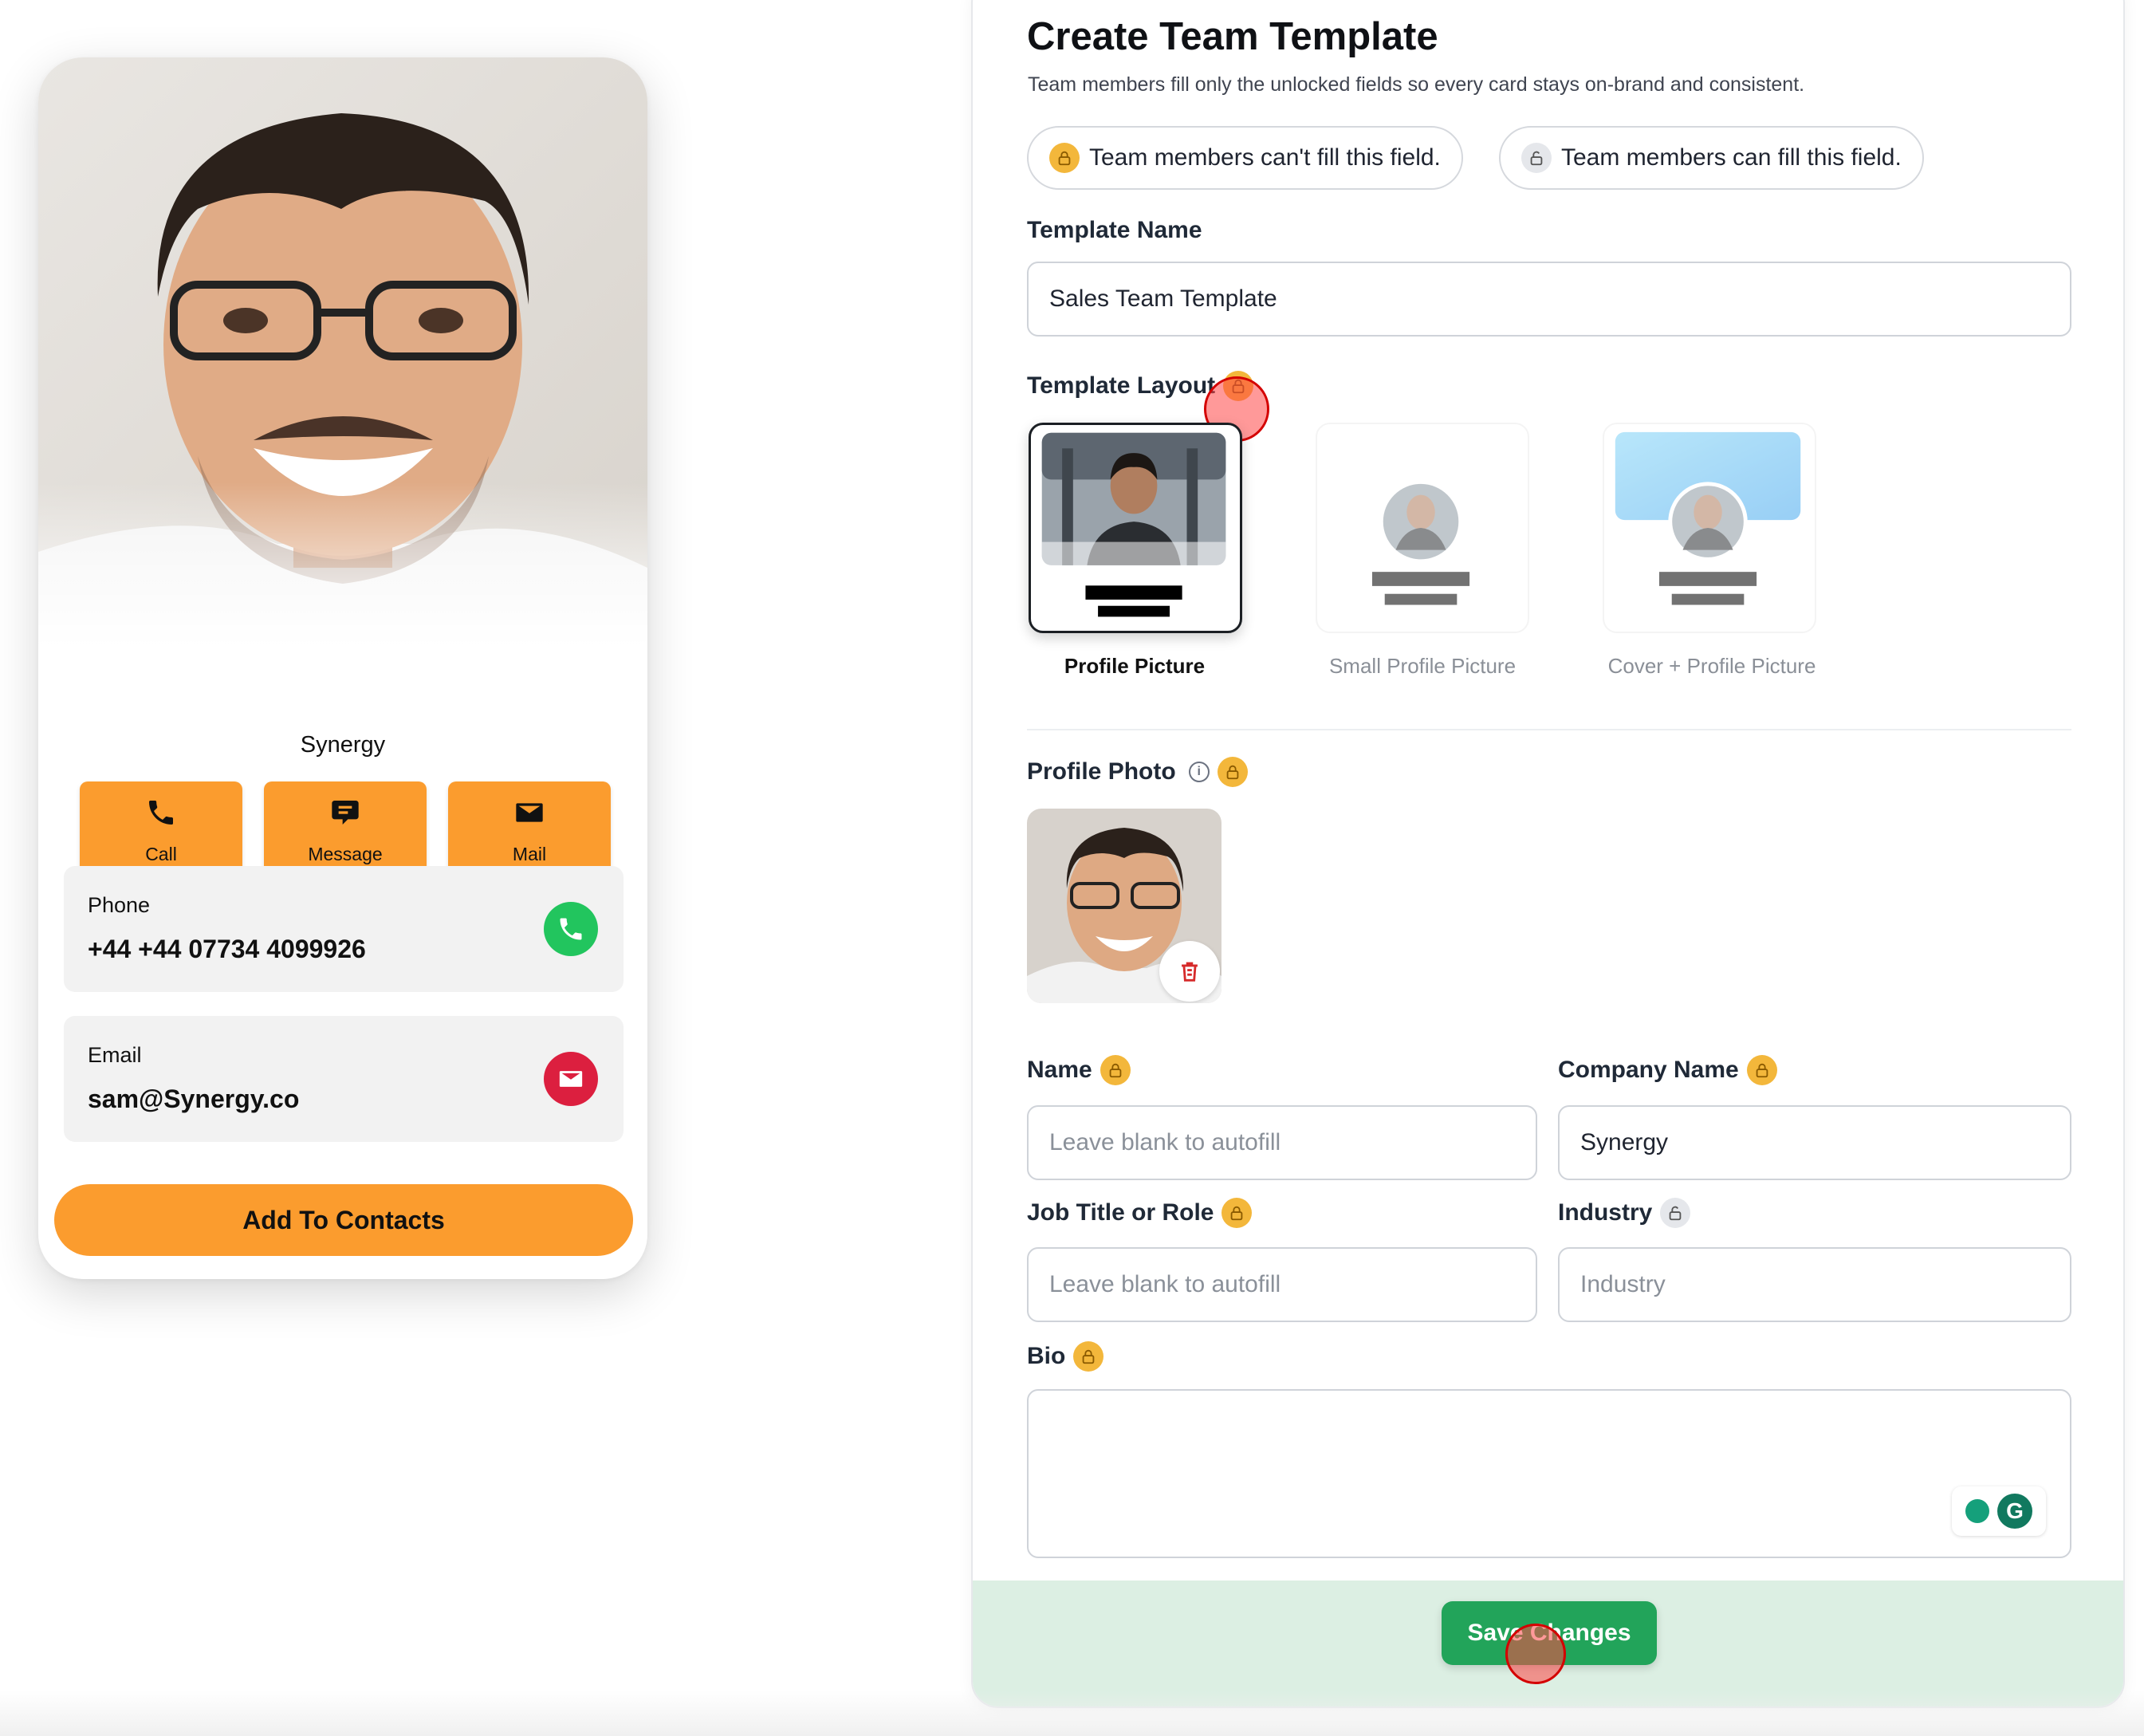 The image size is (2144, 1736). Describe the element at coordinates (1072, 1714) in the screenshot. I see `bottom-edge-fade` at that location.